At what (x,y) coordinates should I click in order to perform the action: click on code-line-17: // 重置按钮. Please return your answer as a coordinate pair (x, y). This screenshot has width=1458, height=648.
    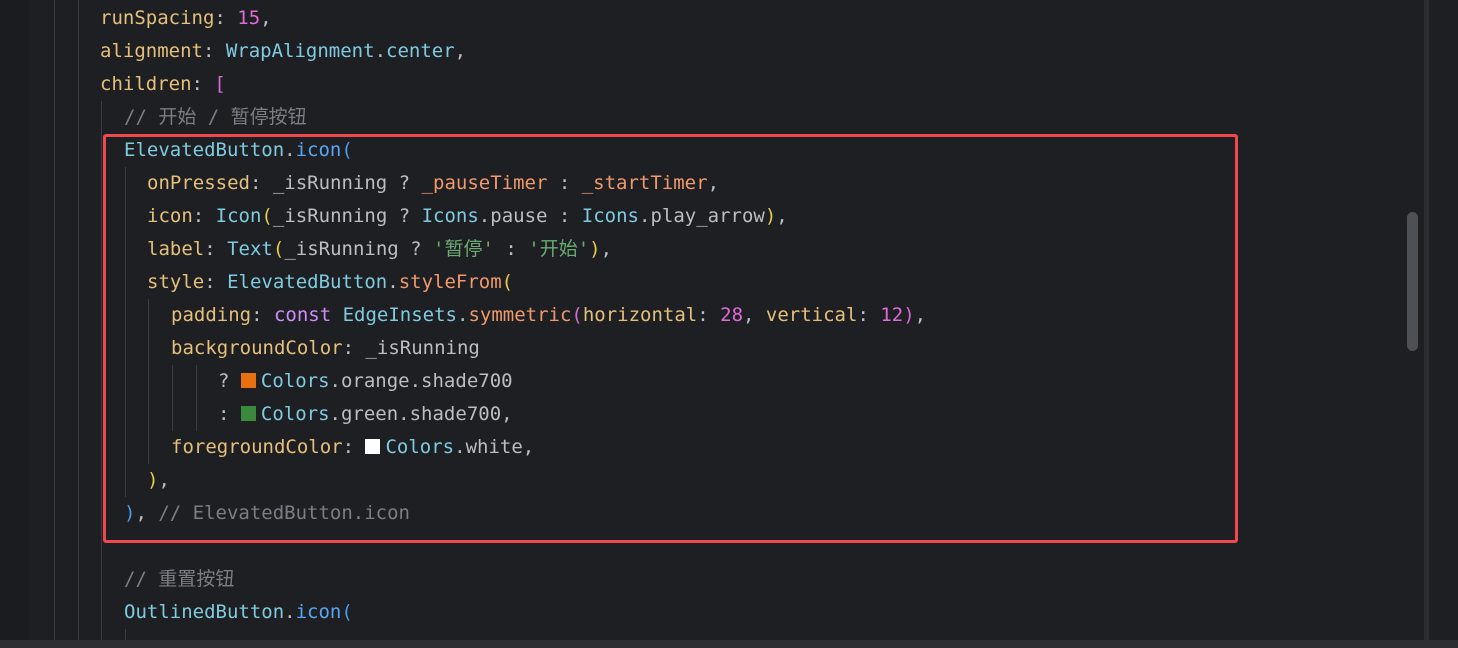
    Looking at the image, I should click on (179, 579).